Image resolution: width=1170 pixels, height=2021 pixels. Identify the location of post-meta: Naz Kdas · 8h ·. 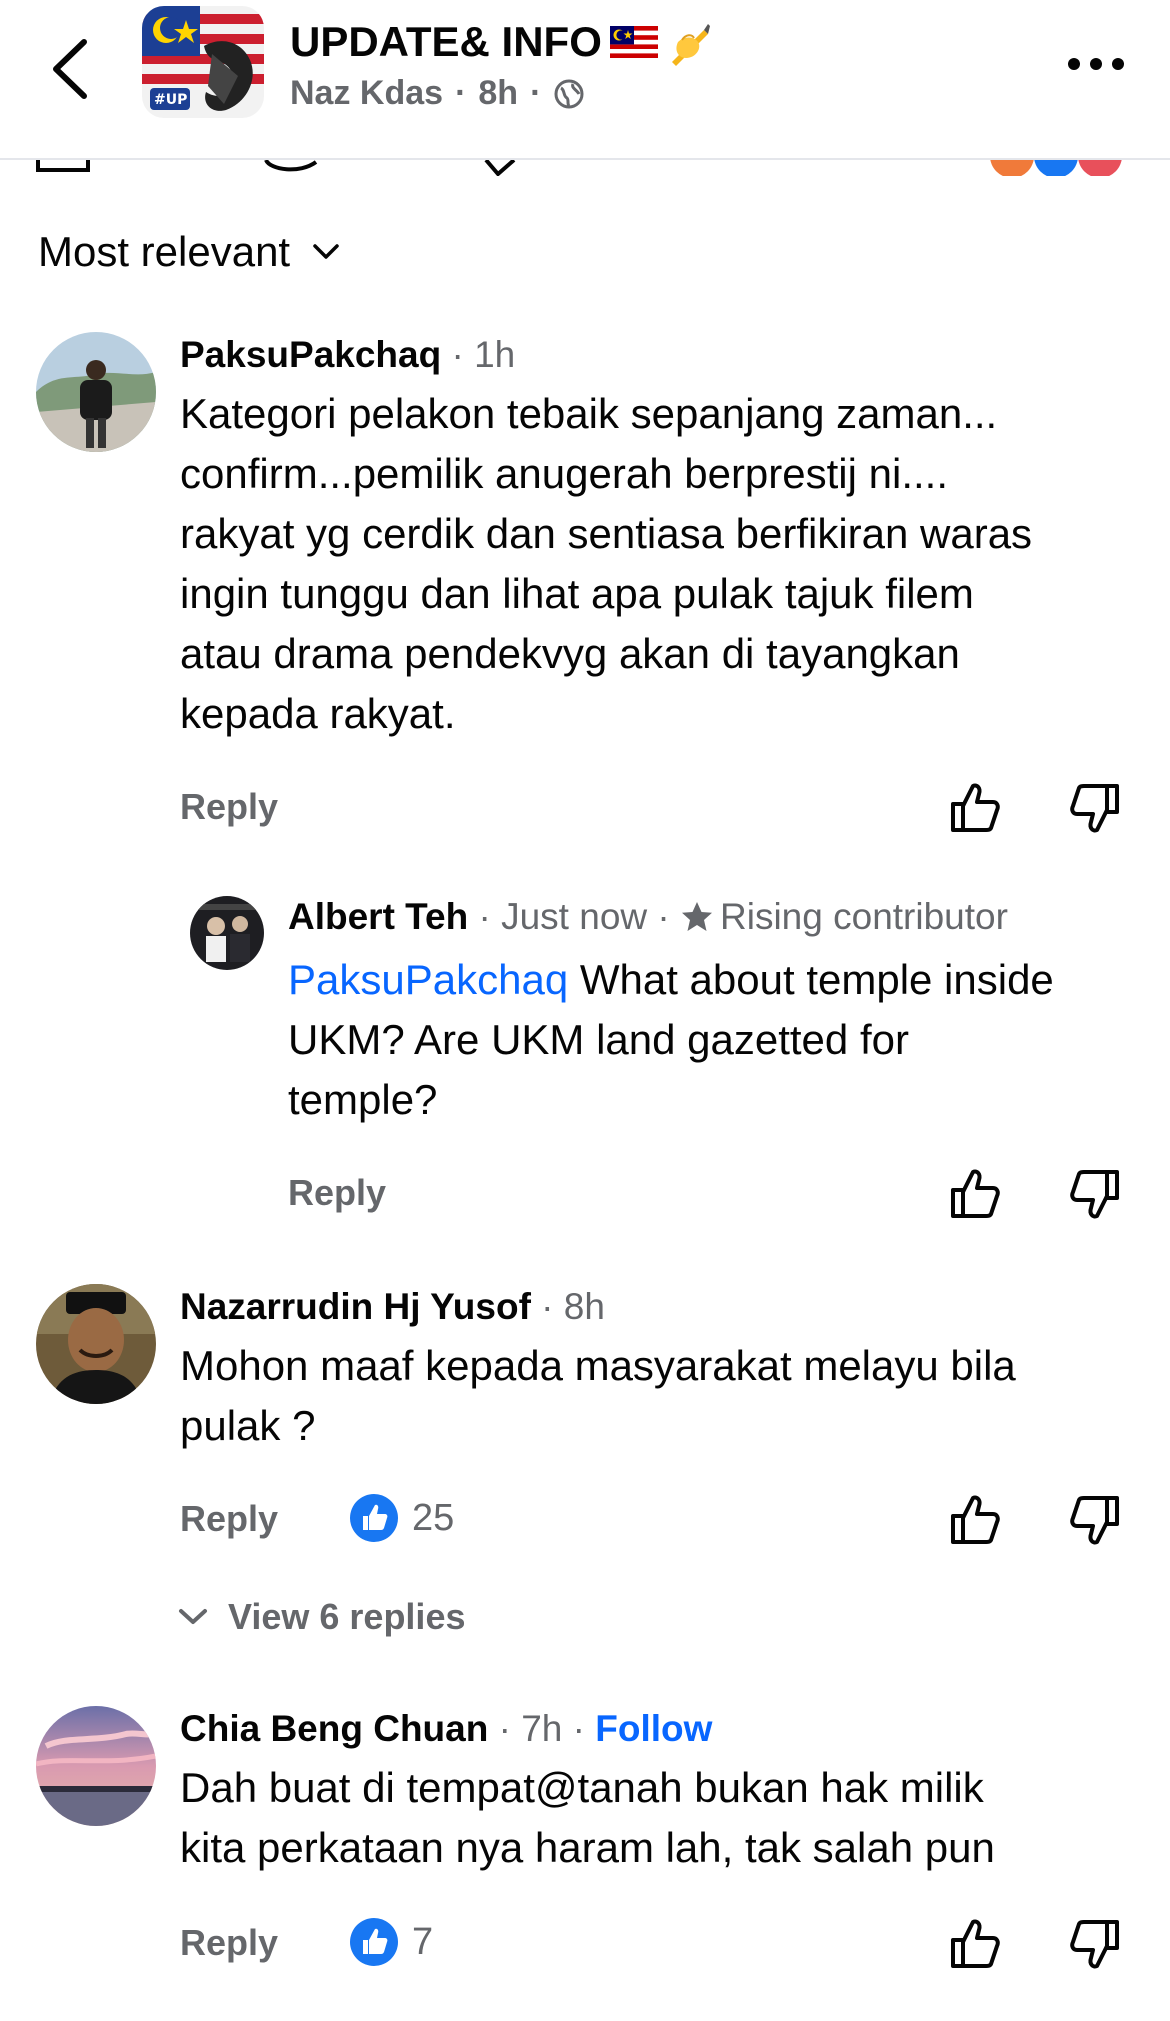
(437, 93).